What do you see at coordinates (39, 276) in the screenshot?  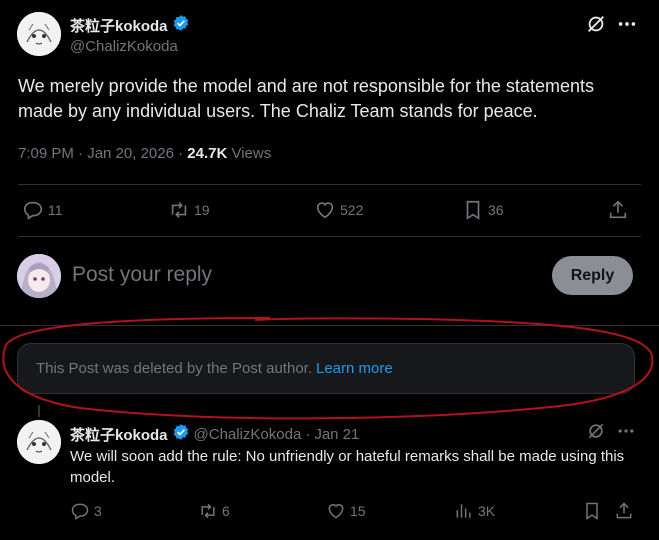 I see `my-avatar` at bounding box center [39, 276].